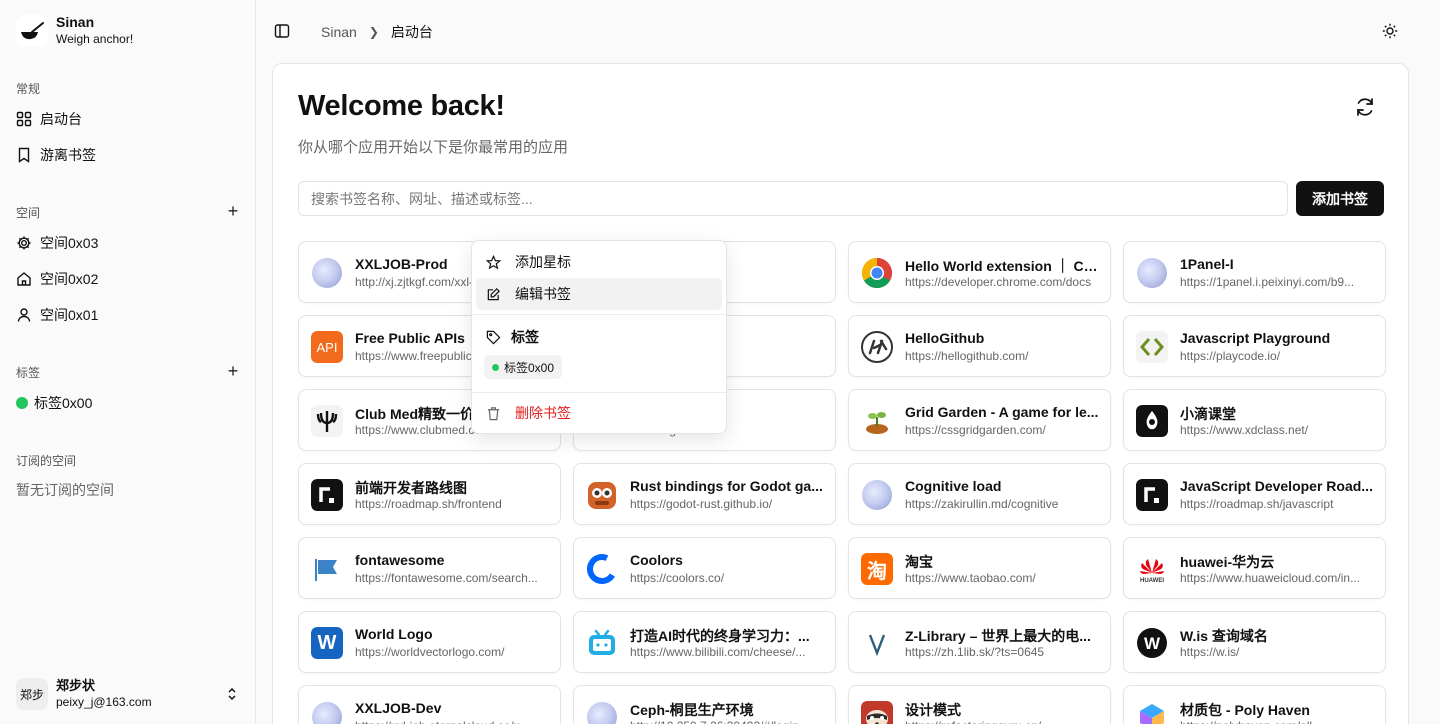 The height and width of the screenshot is (724, 1440). What do you see at coordinates (1230, 356) in the screenshot?
I see `bookmark-url: https://playcode.io/` at bounding box center [1230, 356].